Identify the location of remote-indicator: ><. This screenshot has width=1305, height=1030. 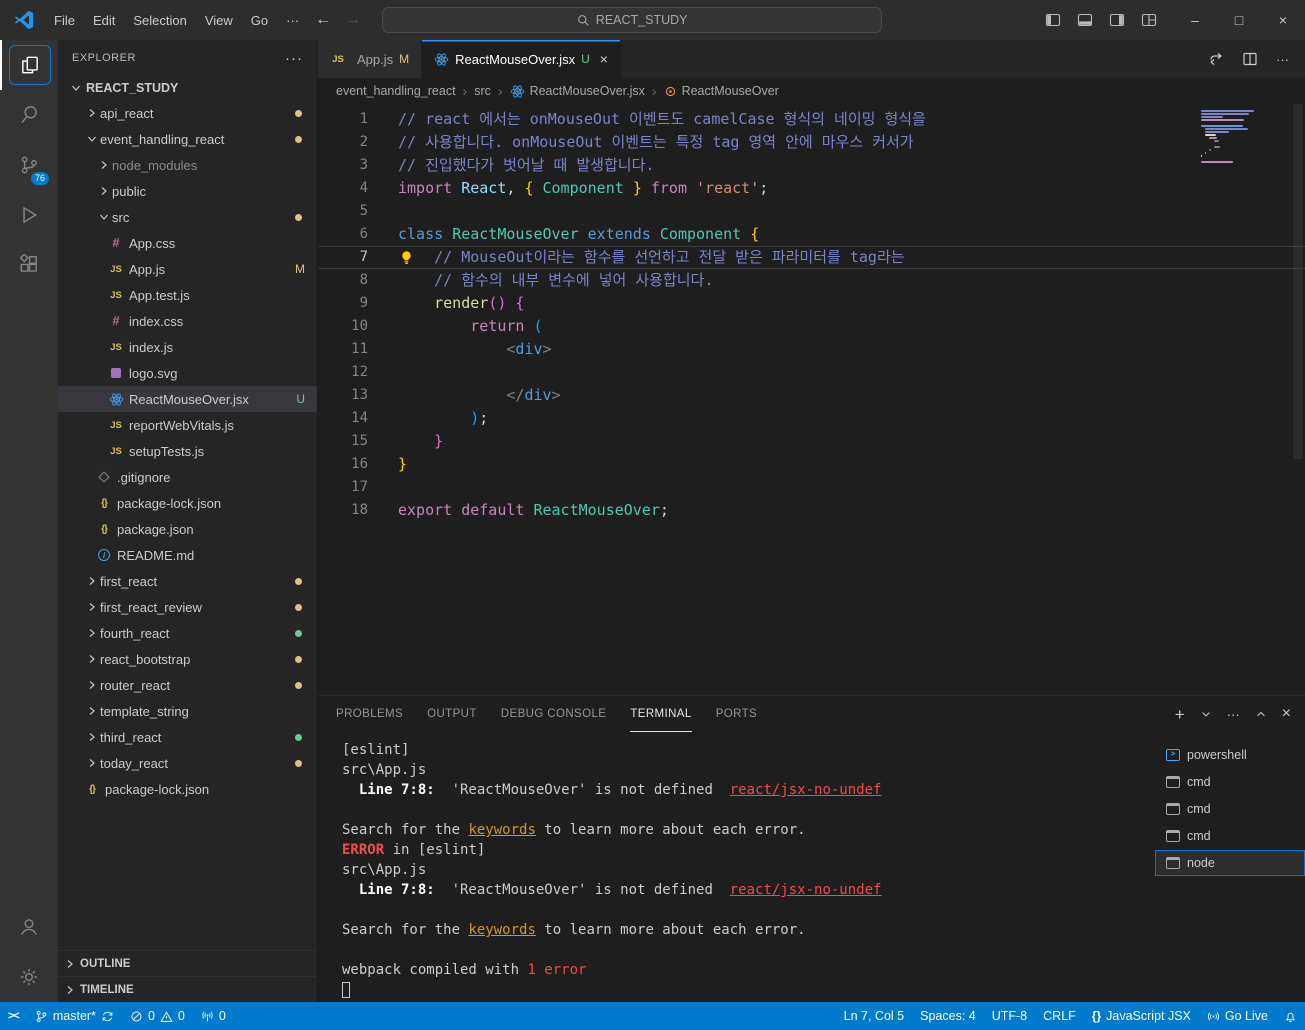
(13, 1016).